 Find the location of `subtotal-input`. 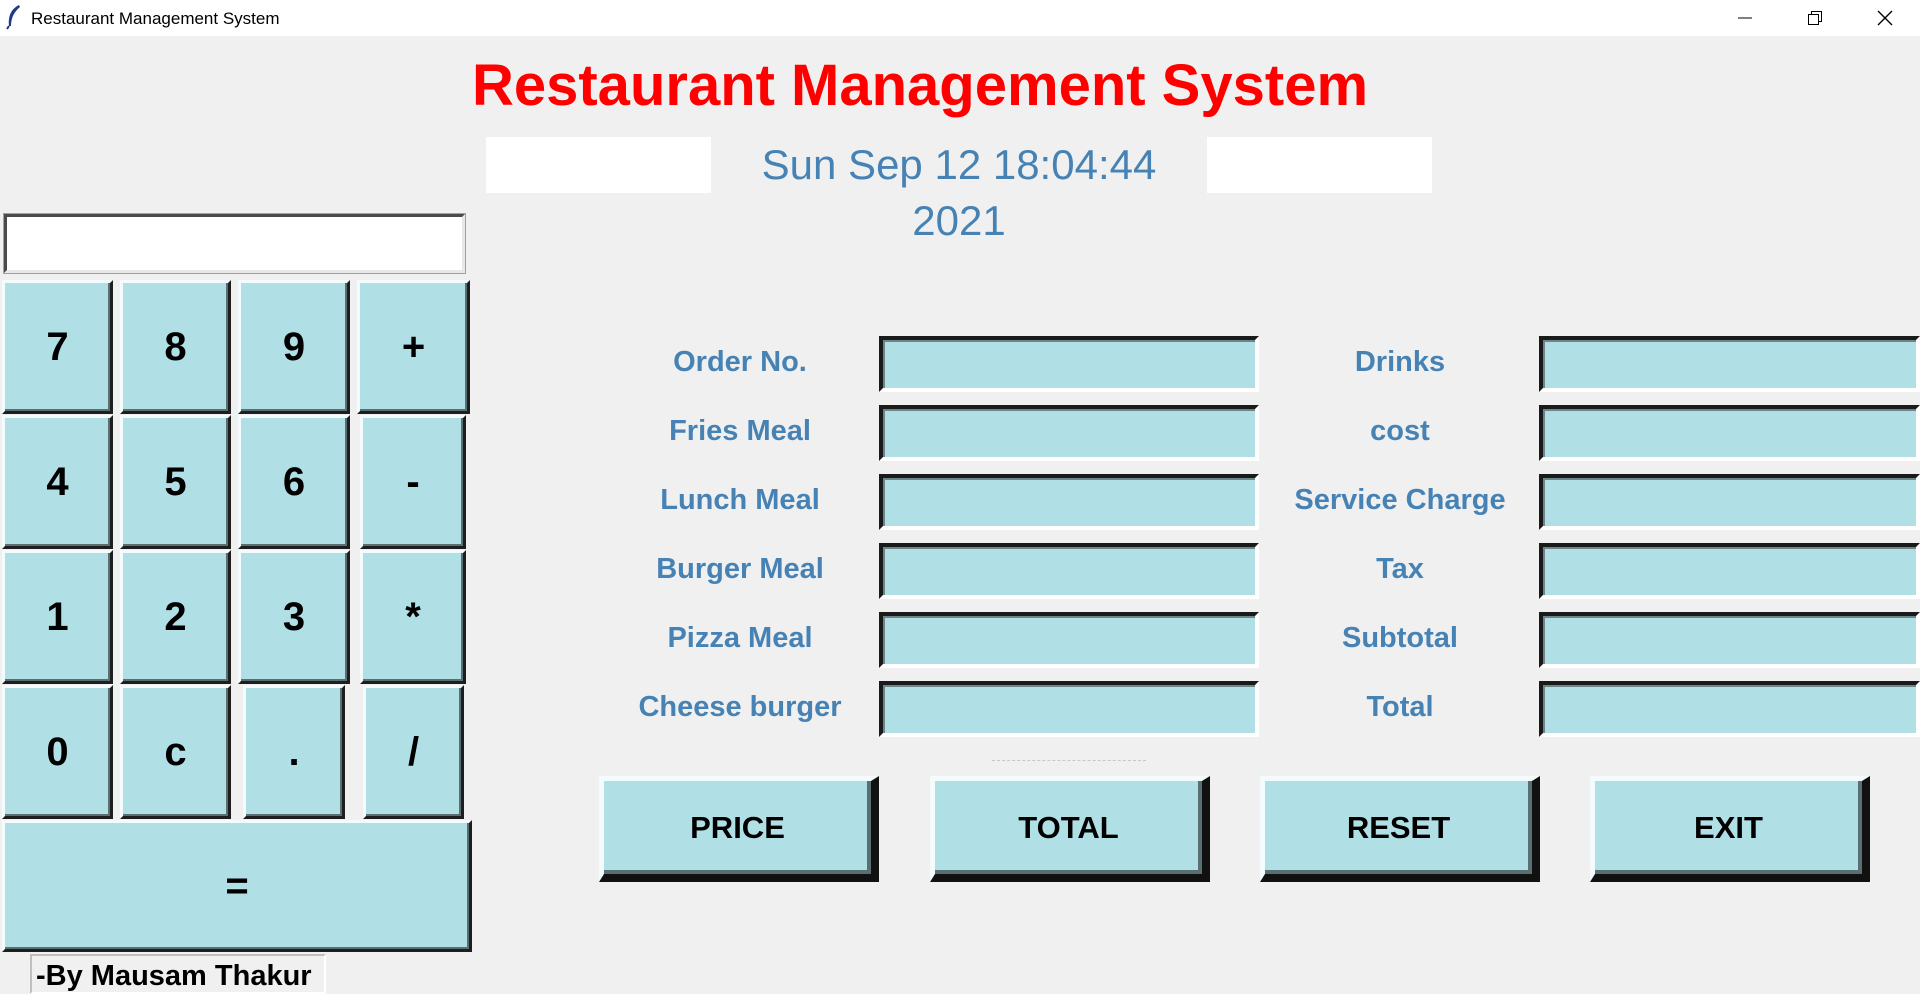

subtotal-input is located at coordinates (1729, 640).